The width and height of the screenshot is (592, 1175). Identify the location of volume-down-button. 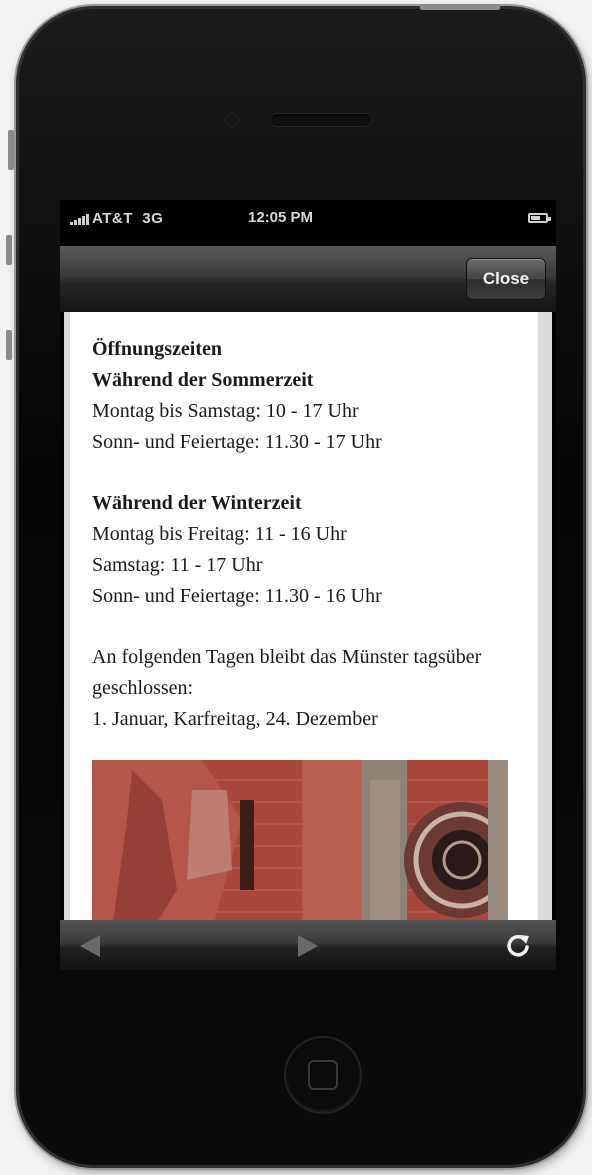
(9, 345).